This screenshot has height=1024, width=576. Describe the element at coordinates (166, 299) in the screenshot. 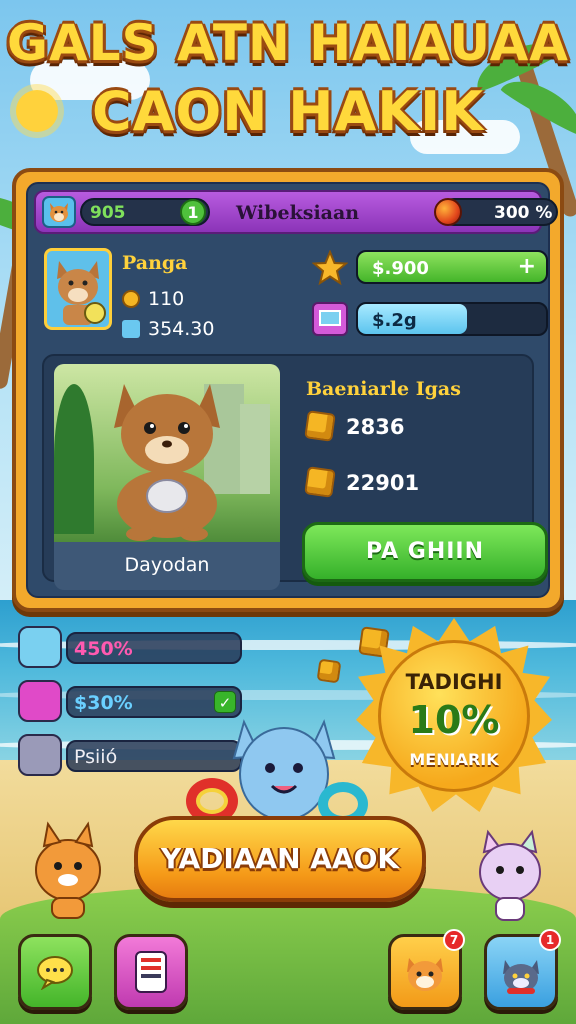

I see `player-stat-level-value: 110` at that location.